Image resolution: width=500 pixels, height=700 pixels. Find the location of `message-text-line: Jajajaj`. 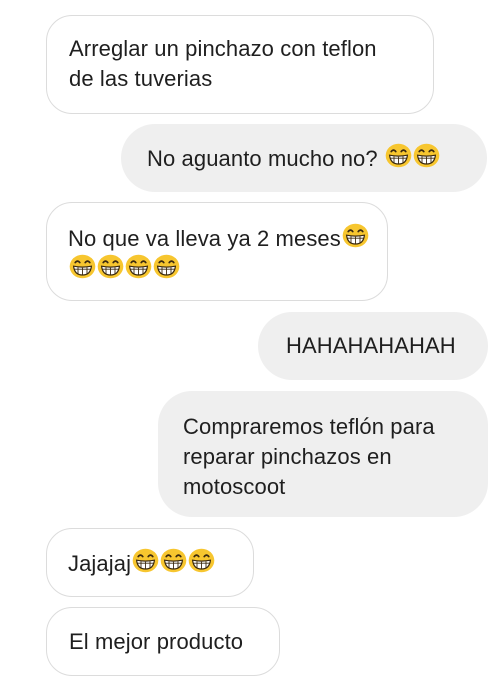

message-text-line: Jajajaj is located at coordinates (150, 563).